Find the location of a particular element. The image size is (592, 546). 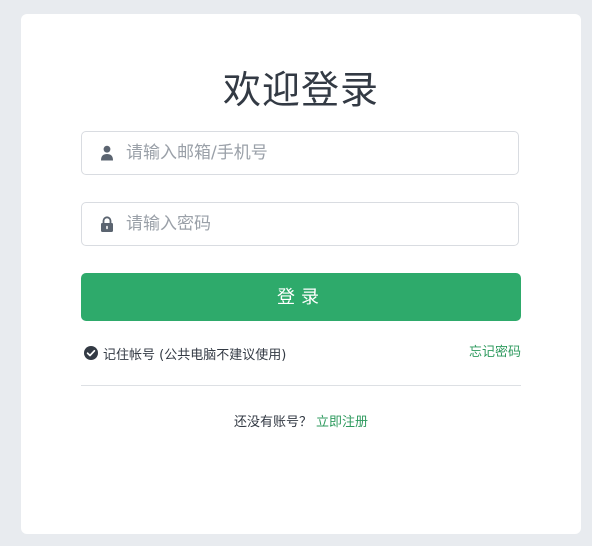

page-title: 欢迎登录 is located at coordinates (300, 90).